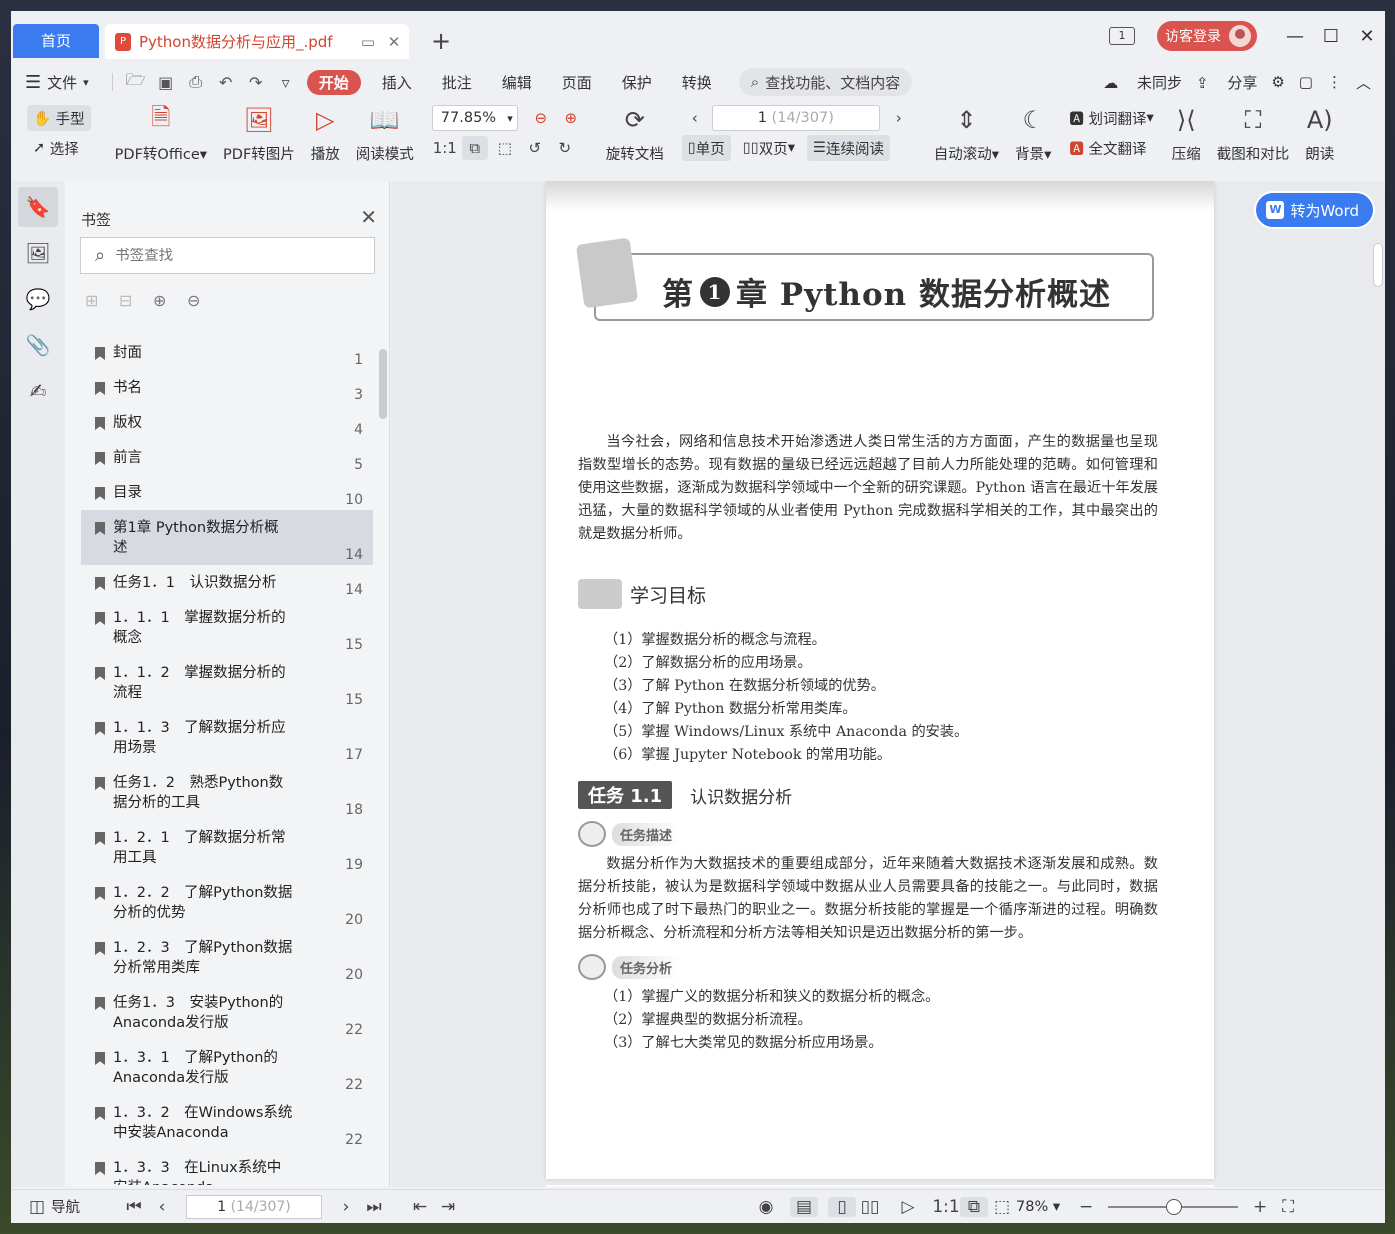 The height and width of the screenshot is (1234, 1395). What do you see at coordinates (134, 1207) in the screenshot?
I see `first-page-icon: ⏮` at bounding box center [134, 1207].